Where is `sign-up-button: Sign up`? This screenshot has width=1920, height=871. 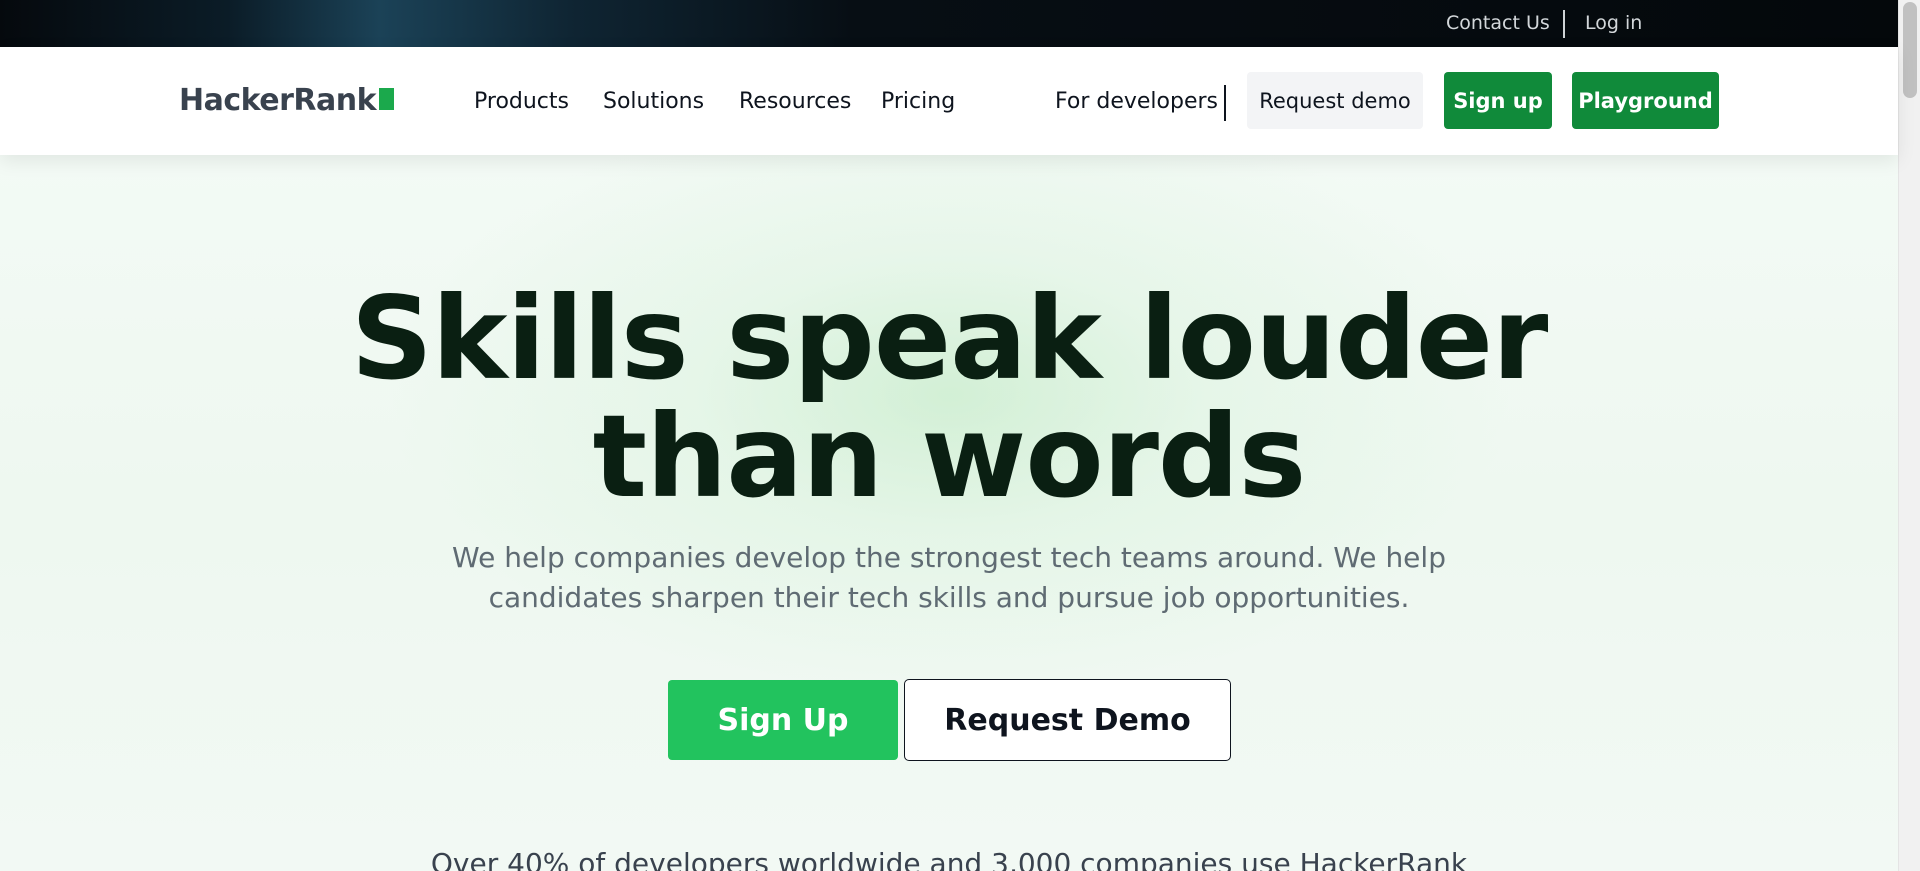 sign-up-button: Sign up is located at coordinates (1498, 100).